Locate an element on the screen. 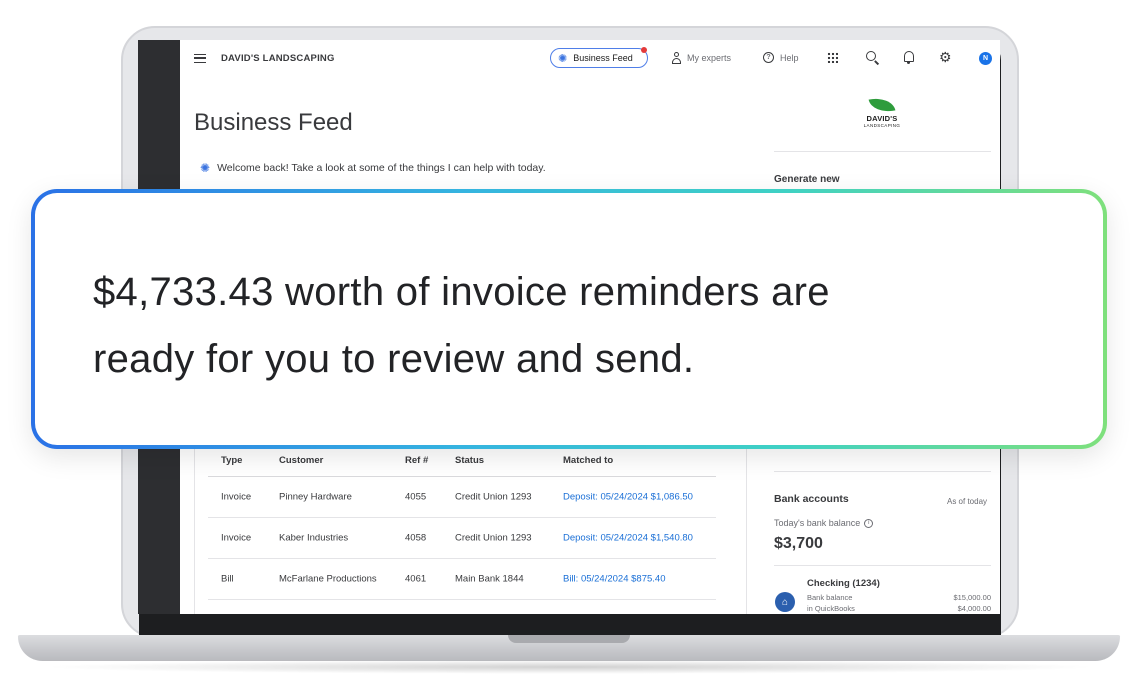 The height and width of the screenshot is (692, 1138). cell-customer: McFarlane Productions is located at coordinates (328, 579).